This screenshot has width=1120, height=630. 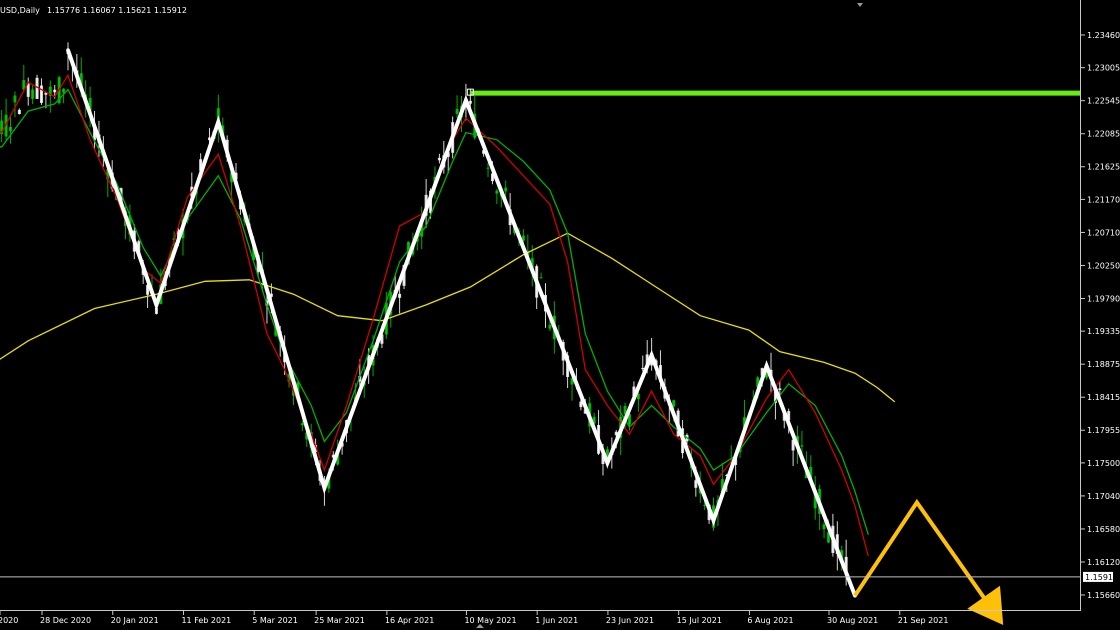 What do you see at coordinates (1103, 35) in the screenshot?
I see `price-tick-label: 1.23460` at bounding box center [1103, 35].